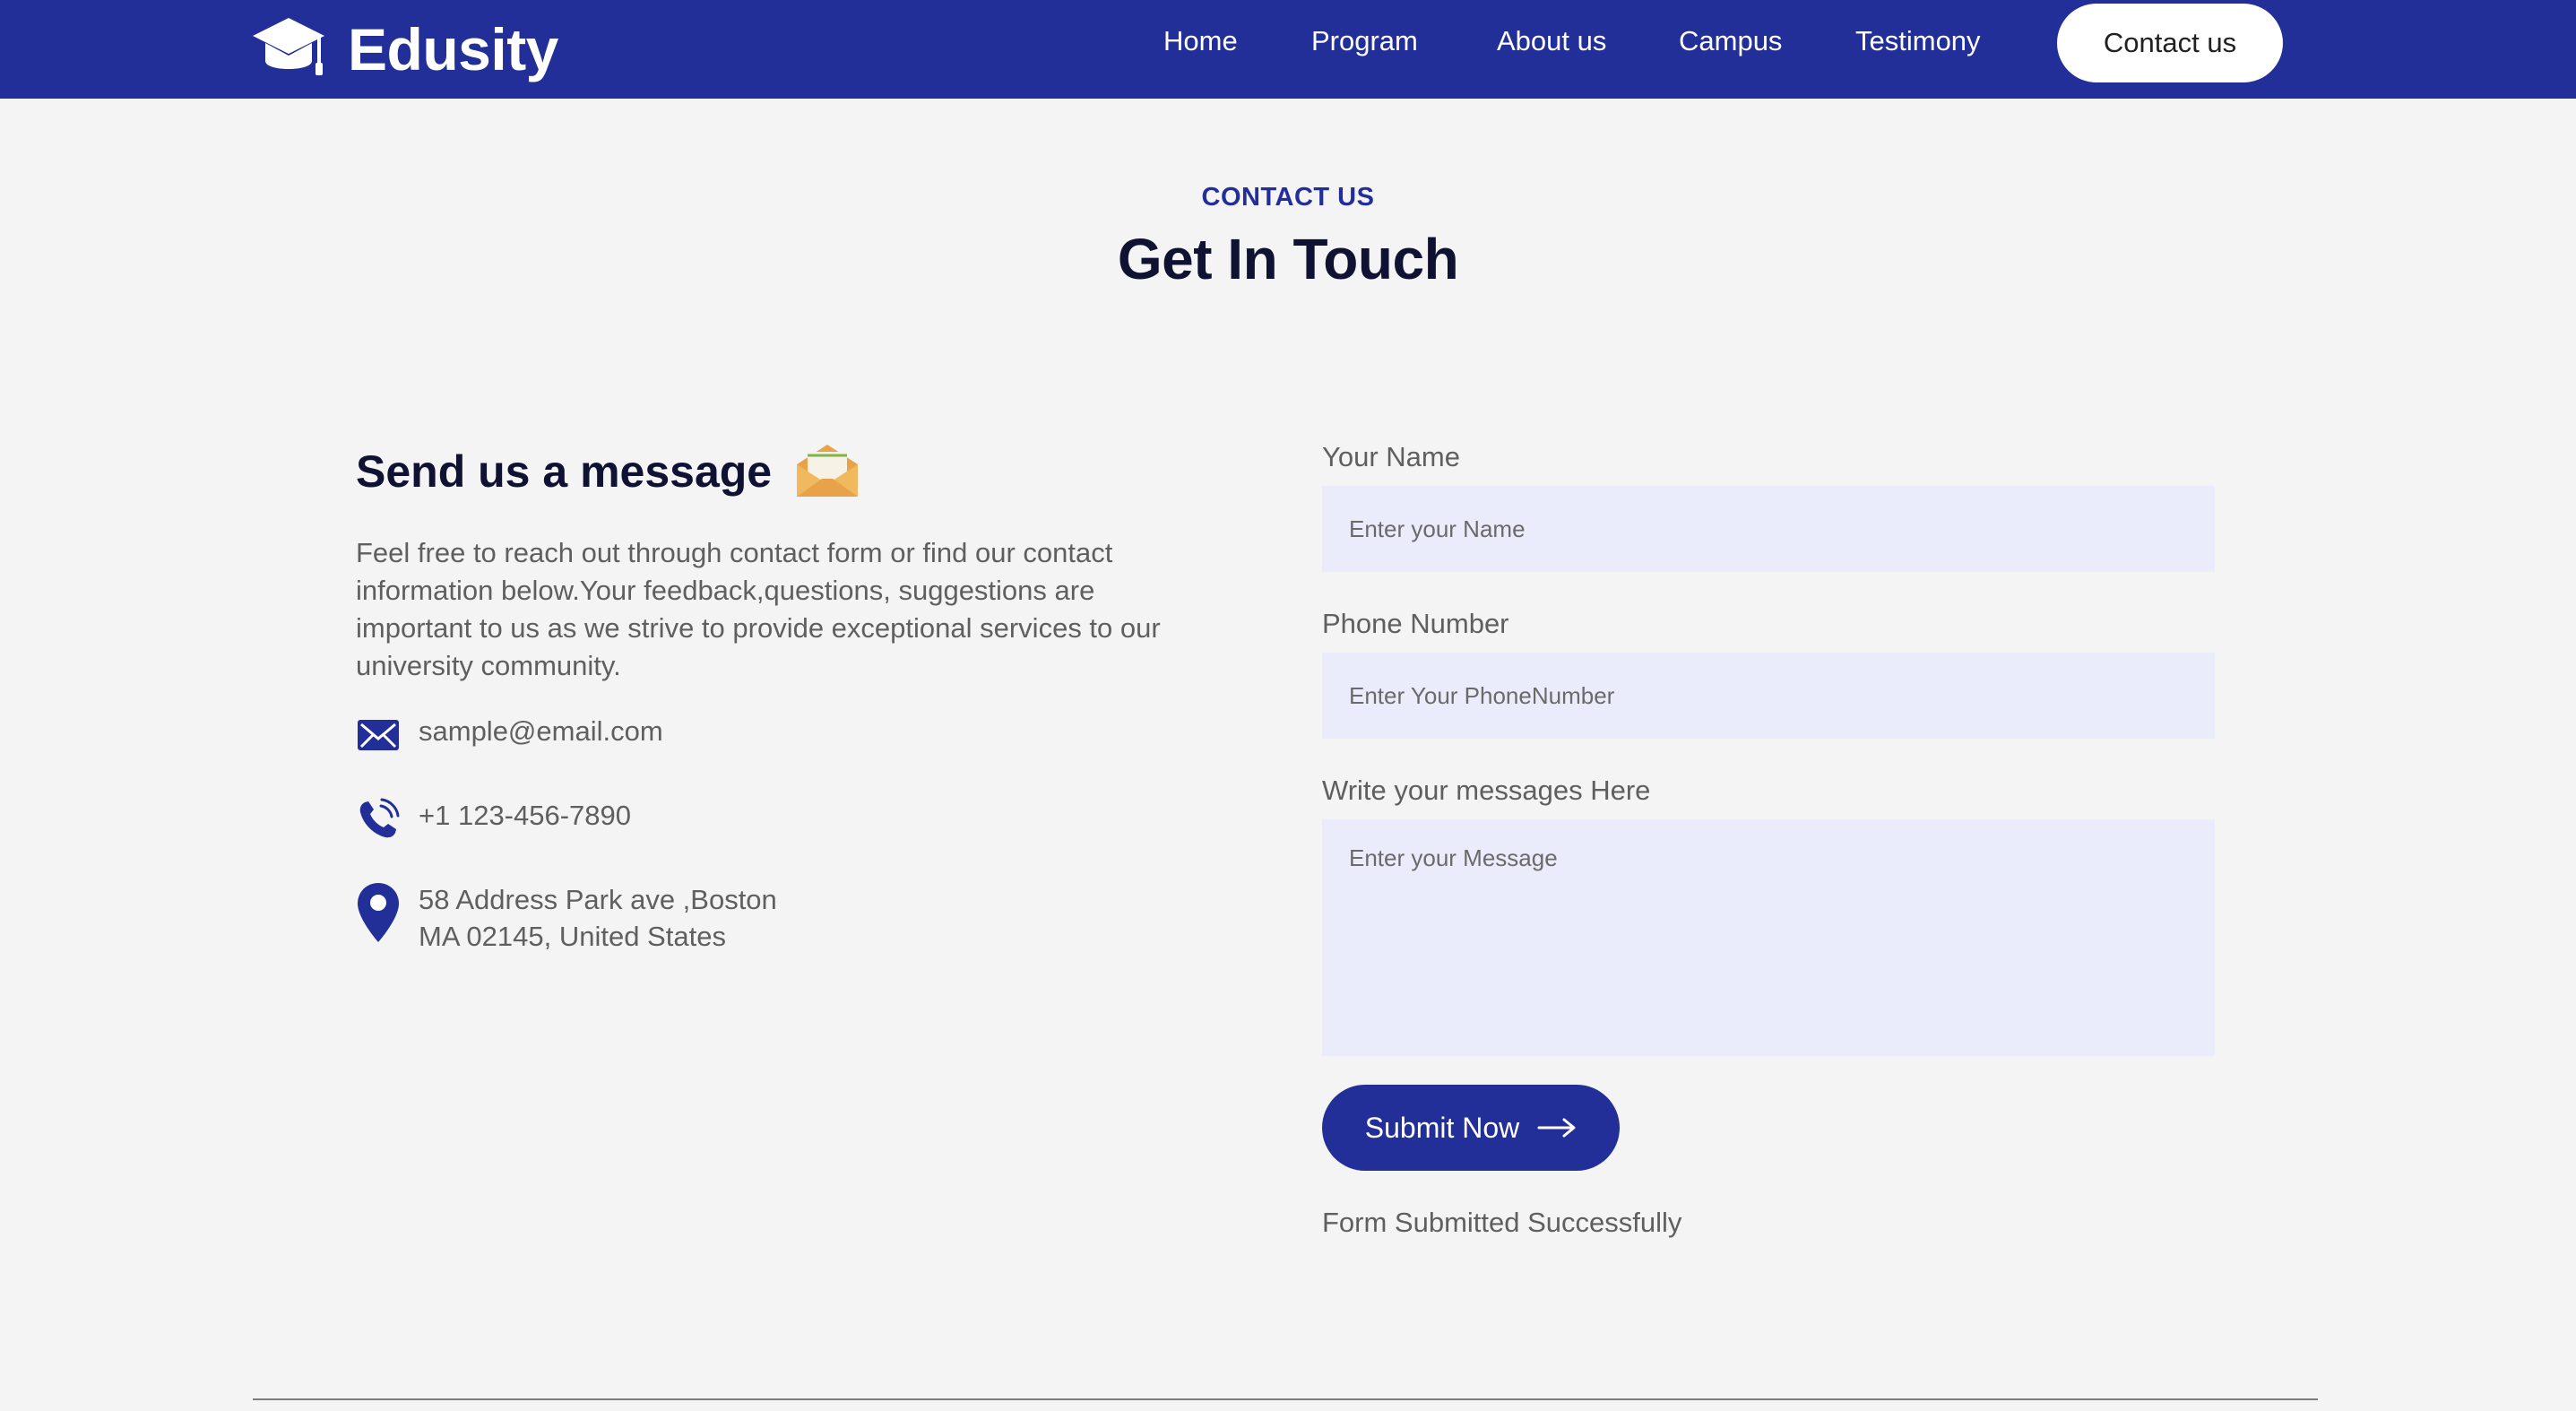  I want to click on nav-item-program: Program, so click(1364, 41).